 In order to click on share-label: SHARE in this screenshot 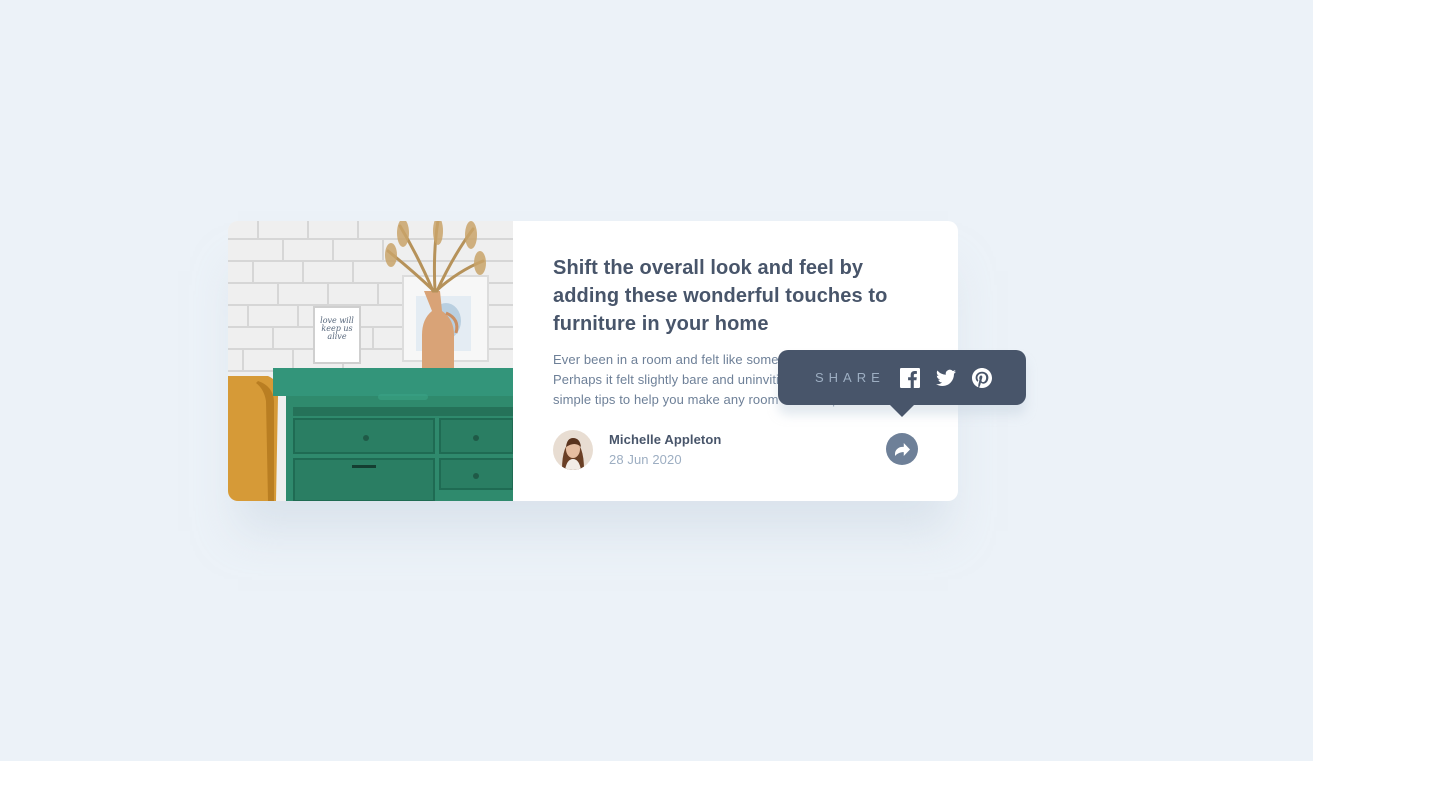, I will do `click(850, 377)`.